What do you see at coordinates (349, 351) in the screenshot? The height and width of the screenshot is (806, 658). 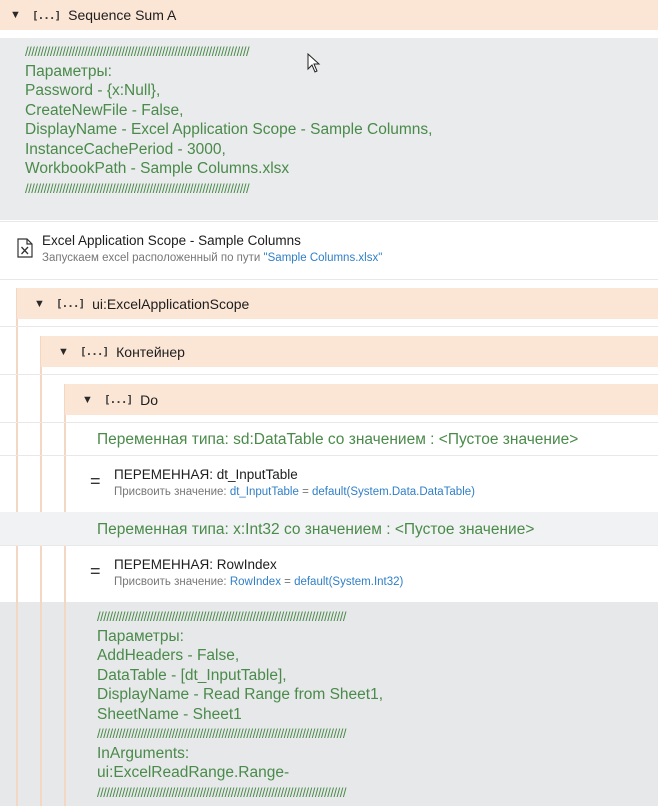 I see `container-header: ▼ [...] Контейнер` at bounding box center [349, 351].